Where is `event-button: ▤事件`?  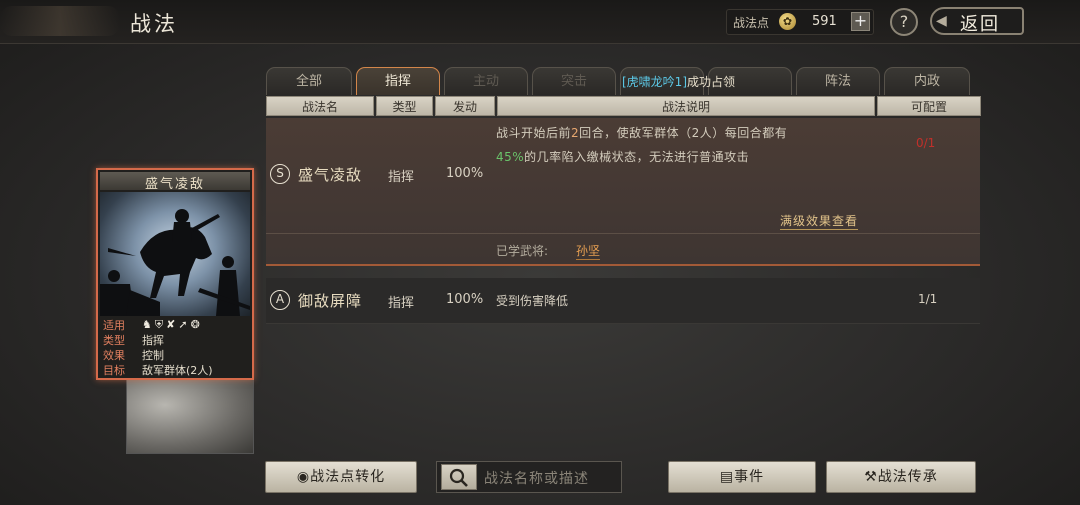
event-button: ▤事件 is located at coordinates (742, 477).